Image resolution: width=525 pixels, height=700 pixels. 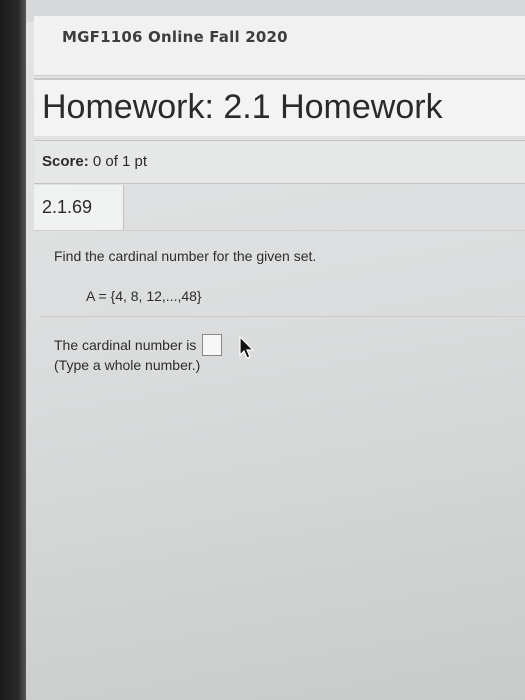 What do you see at coordinates (120, 161) in the screenshot?
I see `score-value: 0 of 1 pt` at bounding box center [120, 161].